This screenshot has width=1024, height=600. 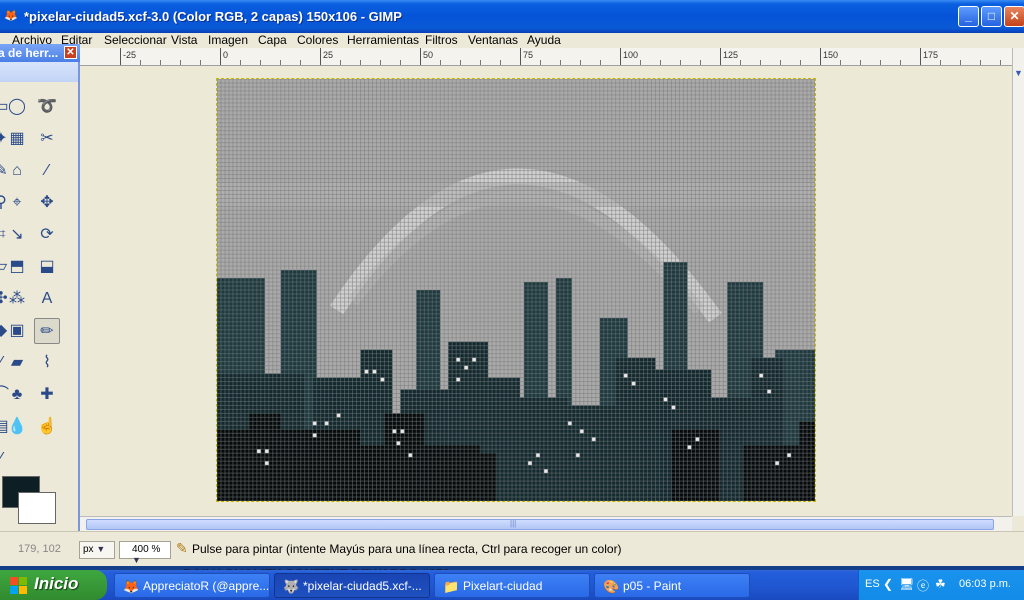 What do you see at coordinates (441, 40) in the screenshot?
I see `menu-filtros: Filtros` at bounding box center [441, 40].